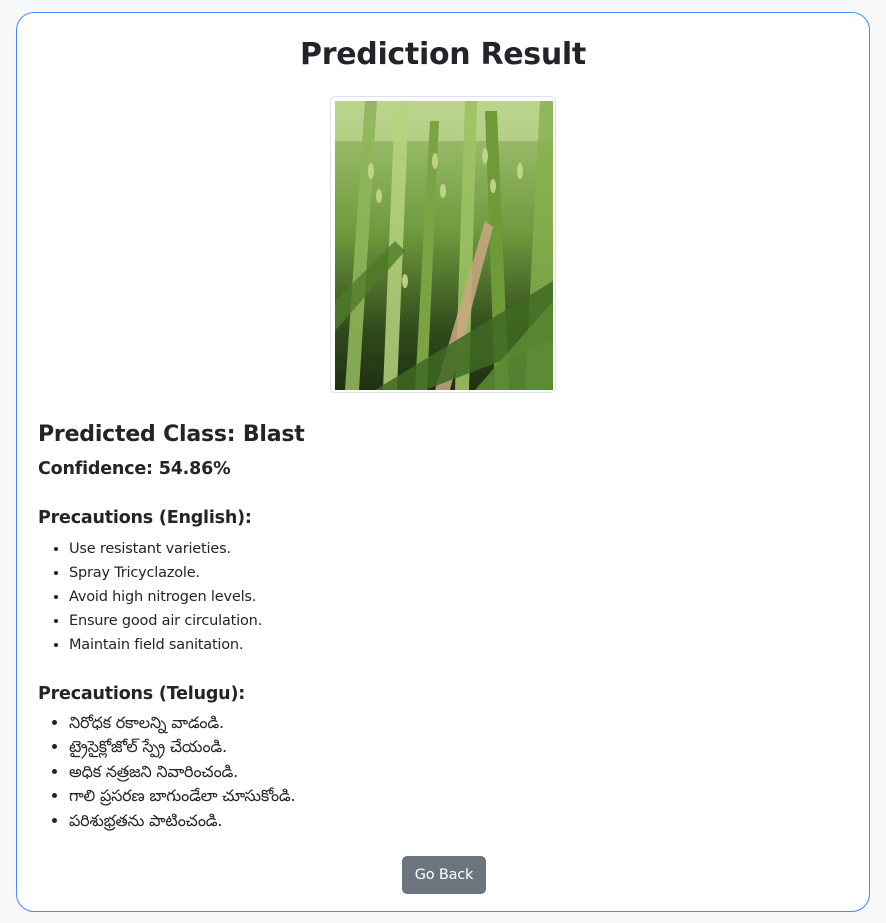  Describe the element at coordinates (165, 645) in the screenshot. I see `list-item: Maintain field sanitation.` at that location.